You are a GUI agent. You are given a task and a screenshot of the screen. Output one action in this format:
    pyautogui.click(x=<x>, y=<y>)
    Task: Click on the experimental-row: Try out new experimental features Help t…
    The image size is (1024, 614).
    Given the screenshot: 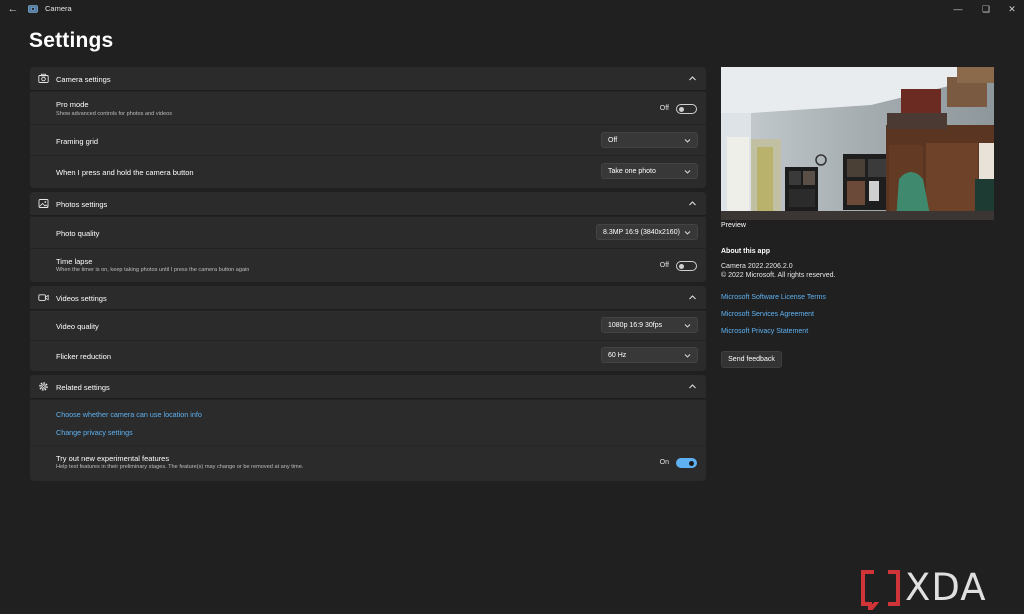 What is the action you would take?
    pyautogui.click(x=368, y=462)
    